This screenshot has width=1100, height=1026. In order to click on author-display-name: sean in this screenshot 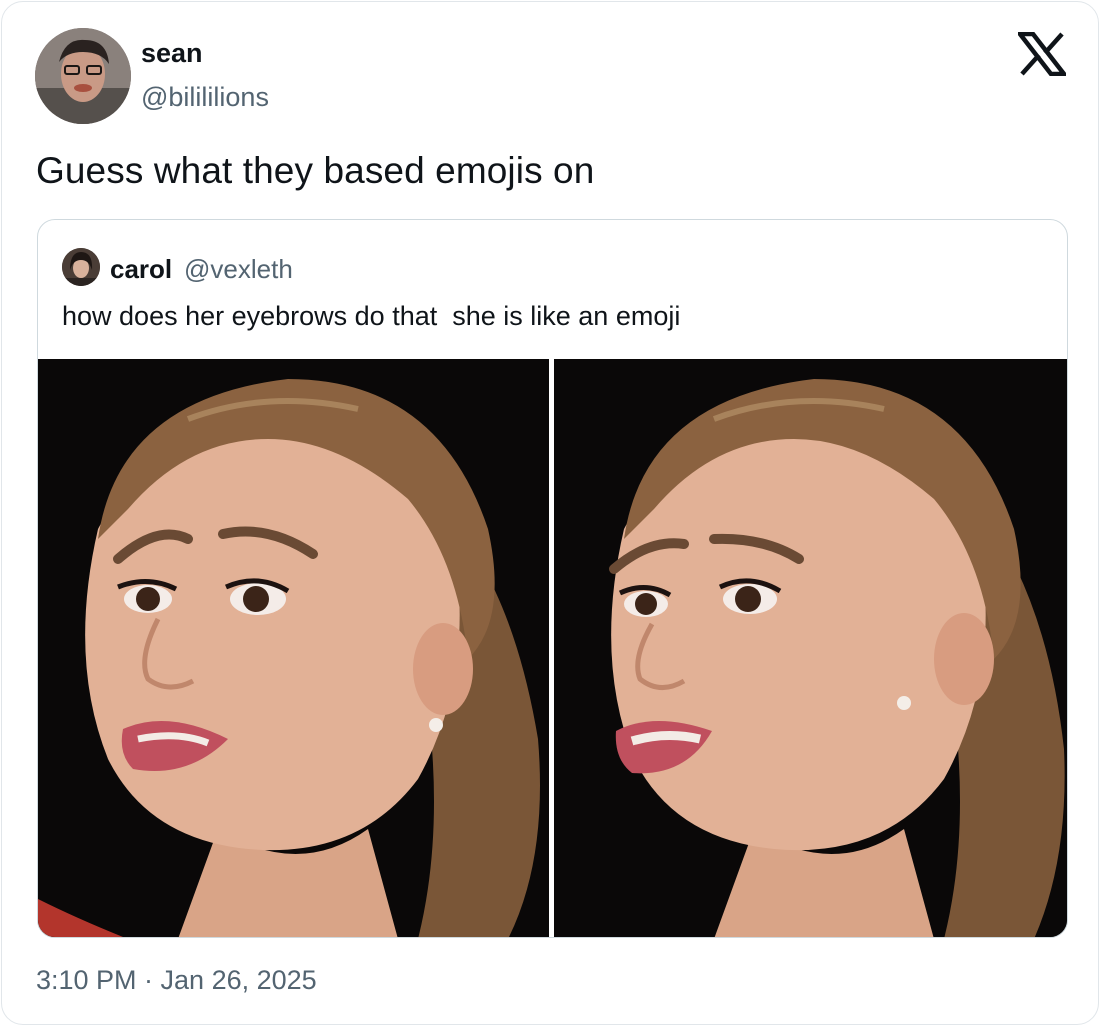, I will do `click(172, 53)`.